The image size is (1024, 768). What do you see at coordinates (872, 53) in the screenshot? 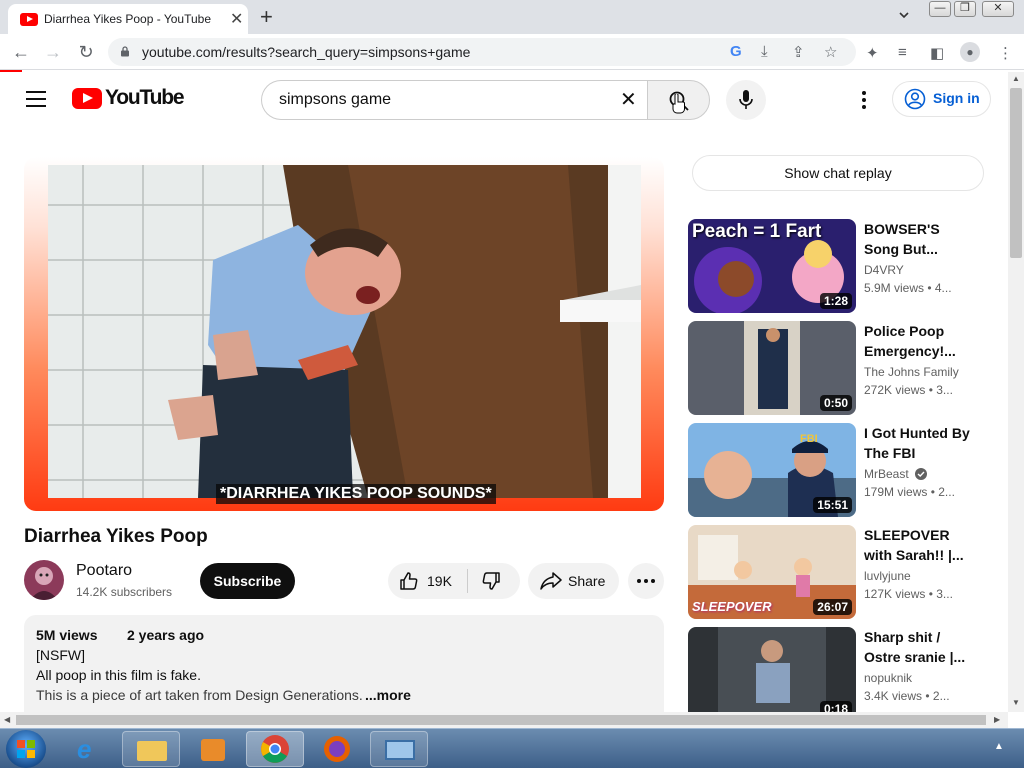
I see `extensions-puzzle-icon: ✦` at bounding box center [872, 53].